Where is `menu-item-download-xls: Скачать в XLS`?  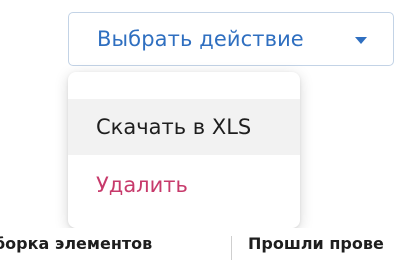
menu-item-download-xls: Скачать в XLS is located at coordinates (184, 127).